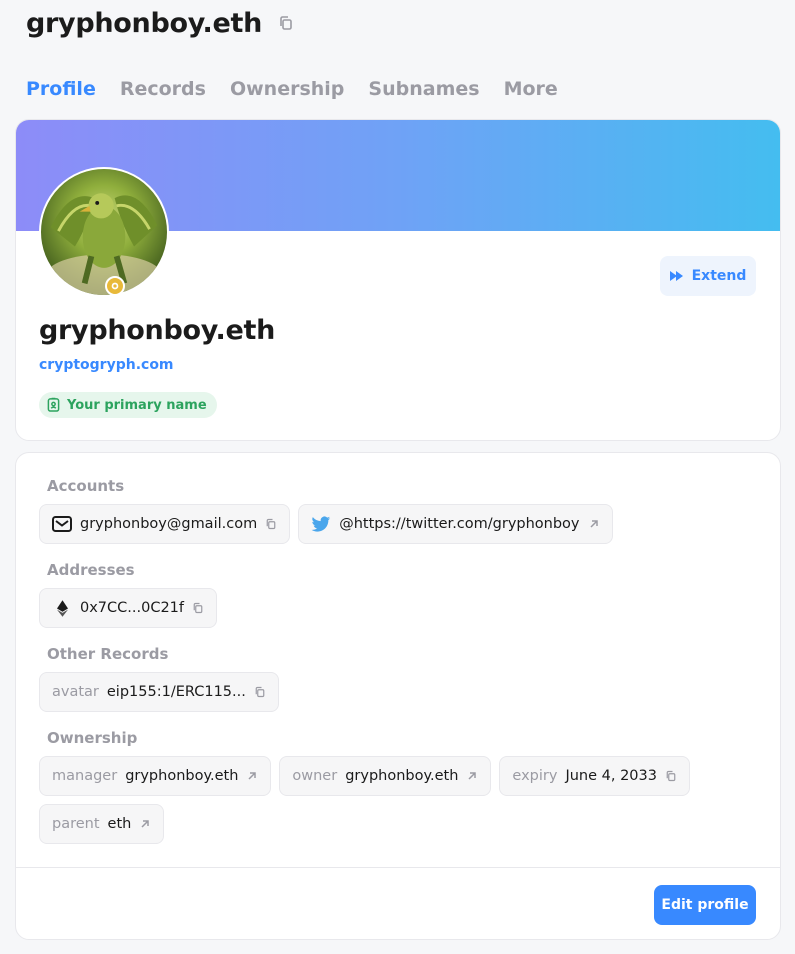 This screenshot has height=954, width=795. I want to click on other-records-label: Other Records, so click(108, 654).